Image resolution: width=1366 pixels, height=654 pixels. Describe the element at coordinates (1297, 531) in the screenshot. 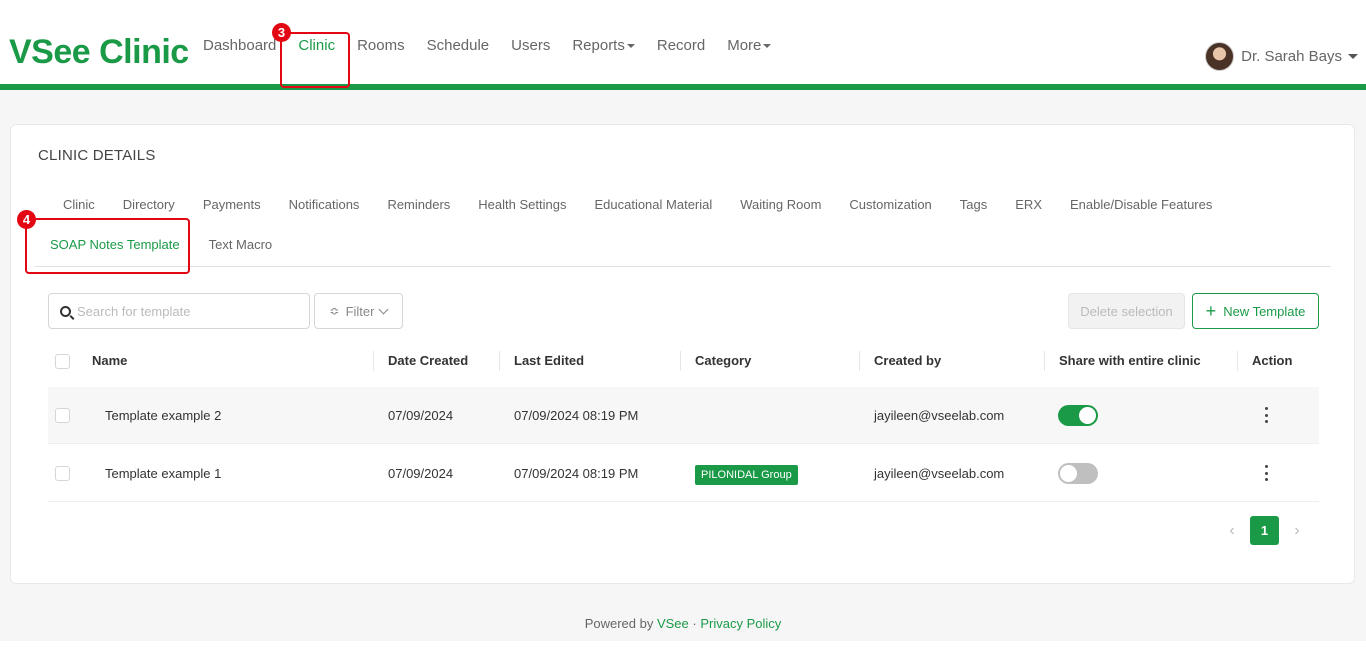

I see `next-page-button: ›` at that location.